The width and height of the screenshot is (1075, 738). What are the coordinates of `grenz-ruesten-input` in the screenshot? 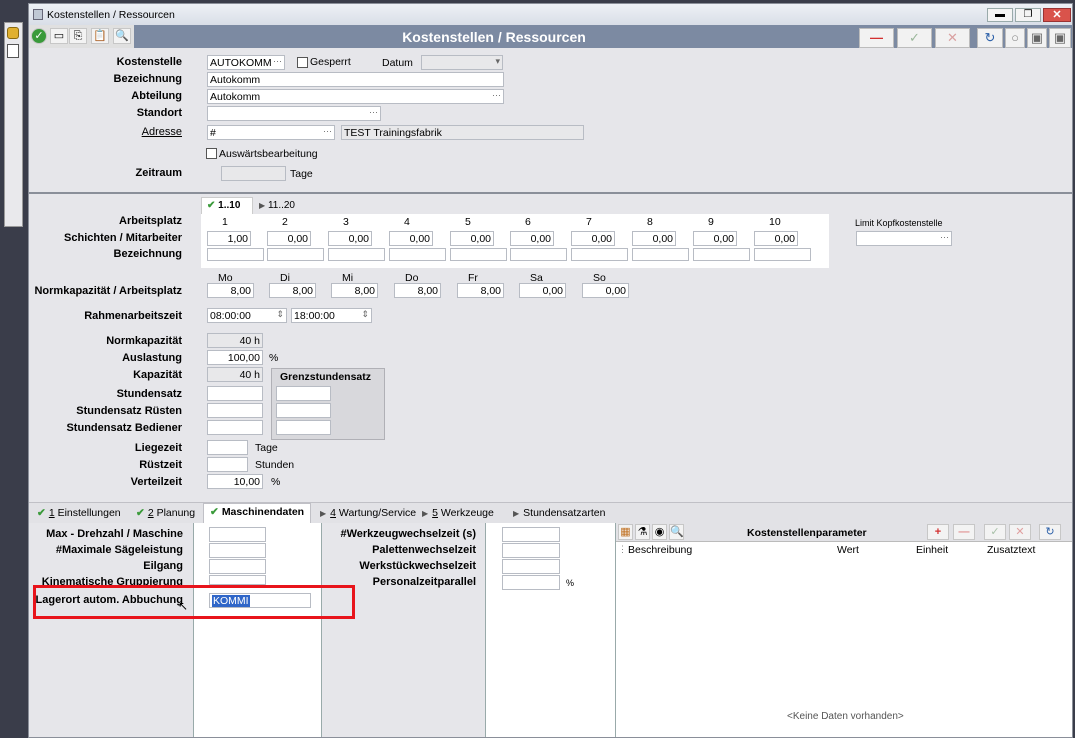 It's located at (303, 410).